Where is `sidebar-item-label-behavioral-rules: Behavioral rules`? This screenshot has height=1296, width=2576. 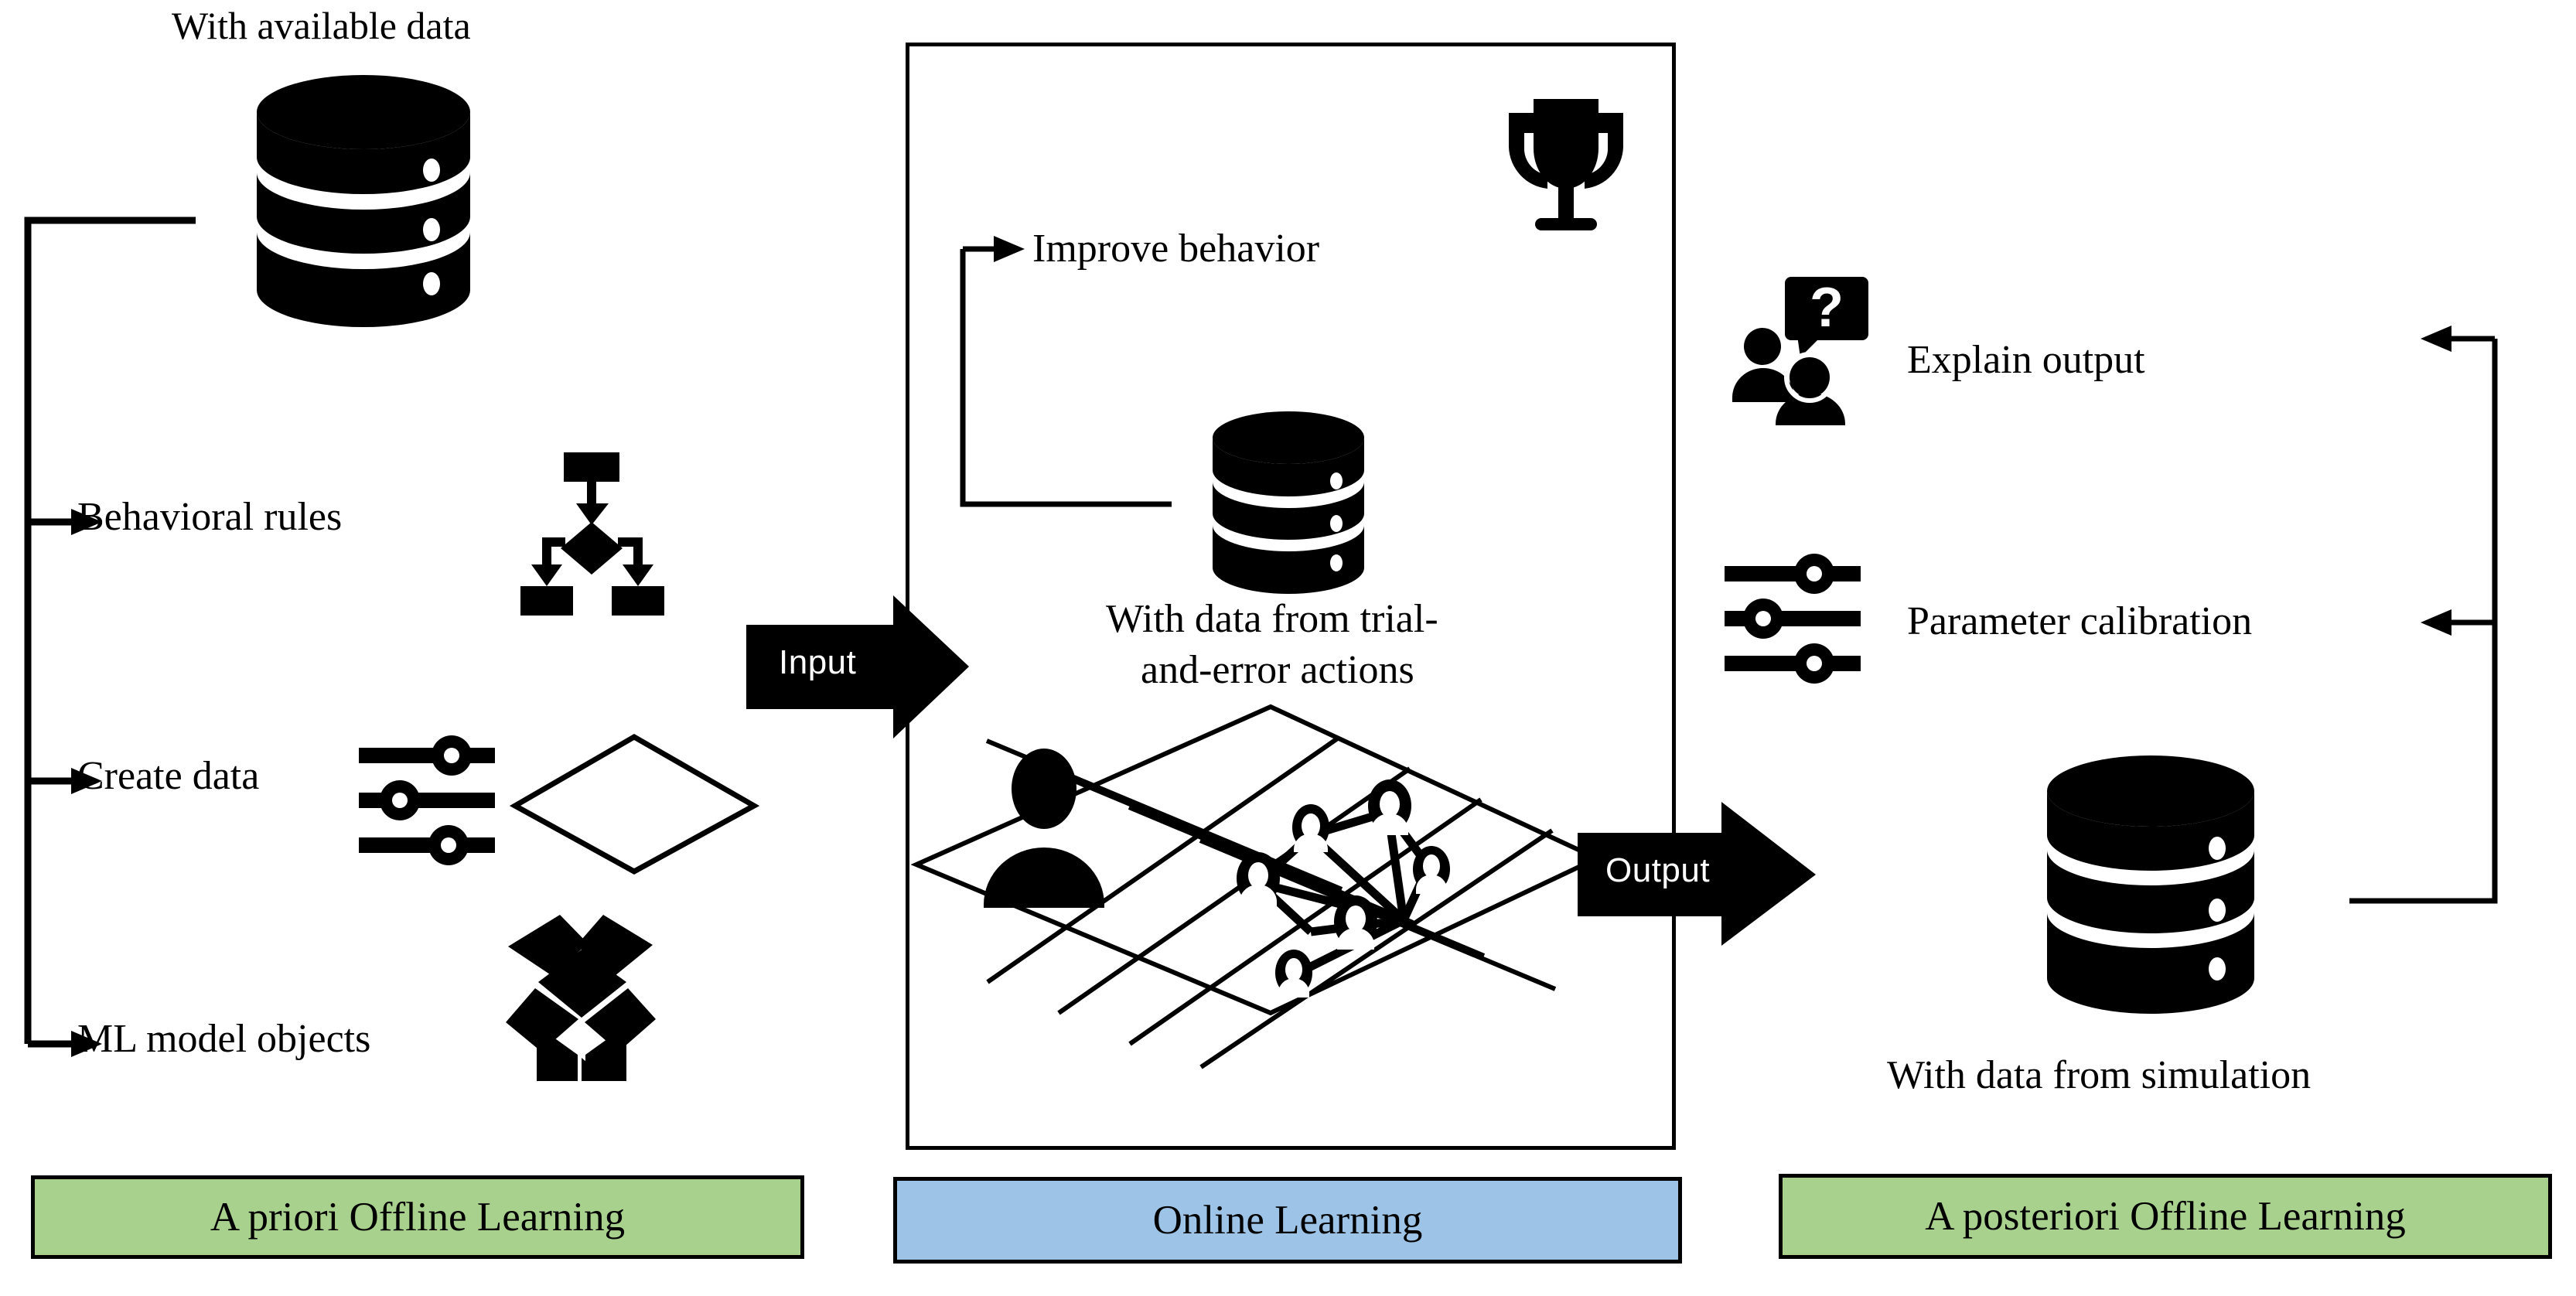
sidebar-item-label-behavioral-rules: Behavioral rules is located at coordinates (210, 517).